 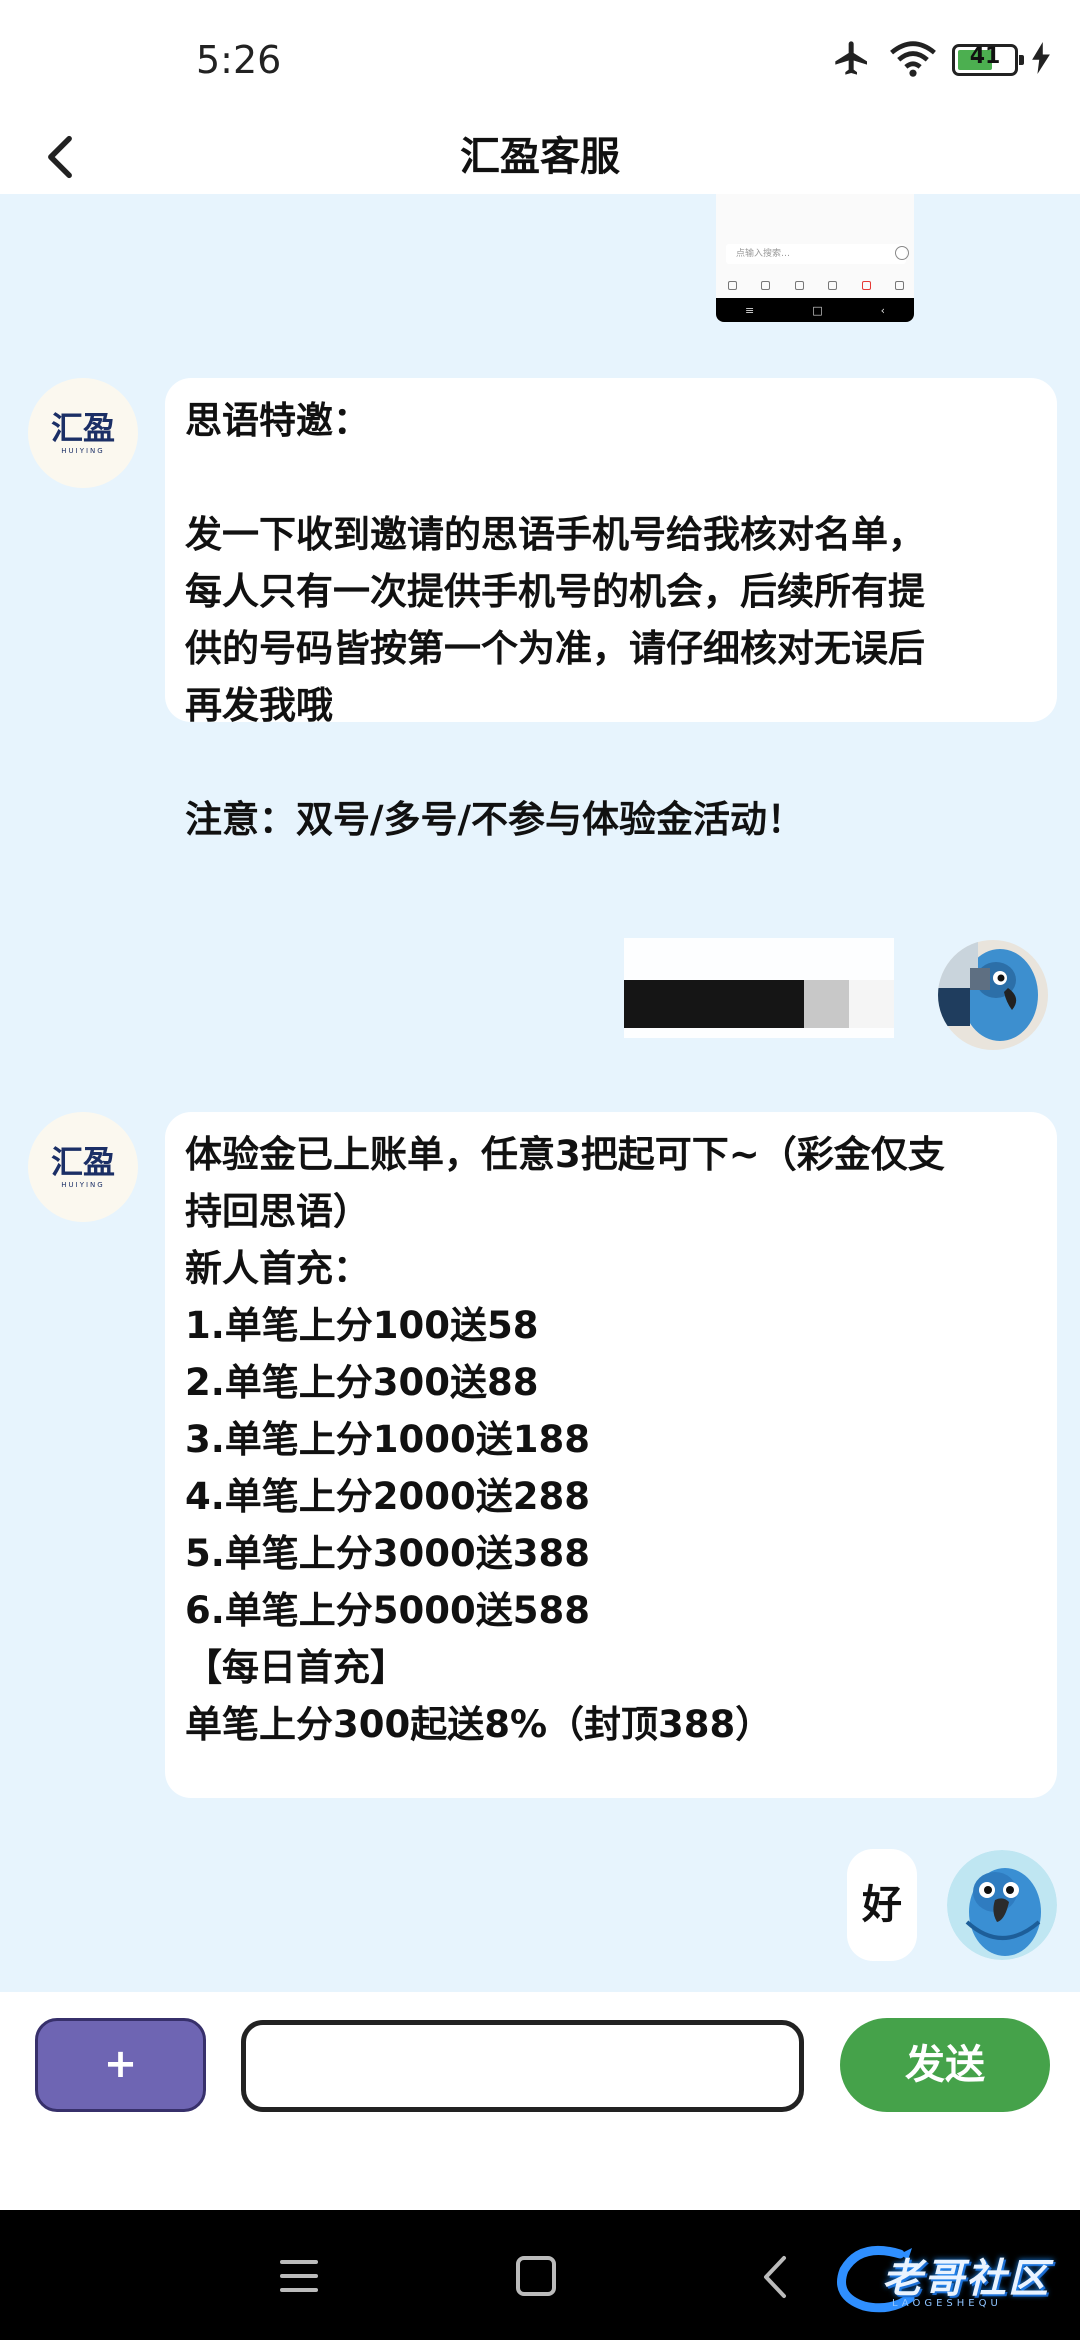 I want to click on battery-icon: 41, so click(x=988, y=60).